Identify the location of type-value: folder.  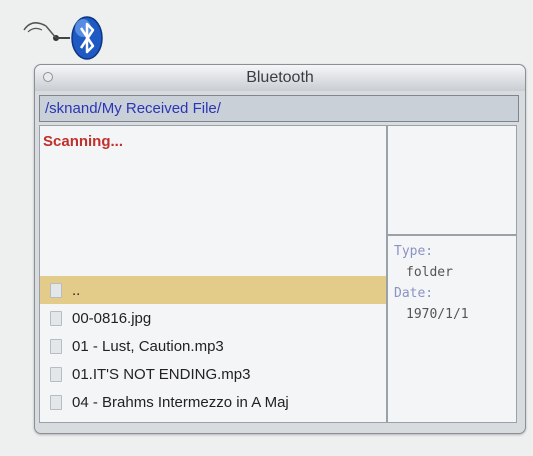
(429, 272).